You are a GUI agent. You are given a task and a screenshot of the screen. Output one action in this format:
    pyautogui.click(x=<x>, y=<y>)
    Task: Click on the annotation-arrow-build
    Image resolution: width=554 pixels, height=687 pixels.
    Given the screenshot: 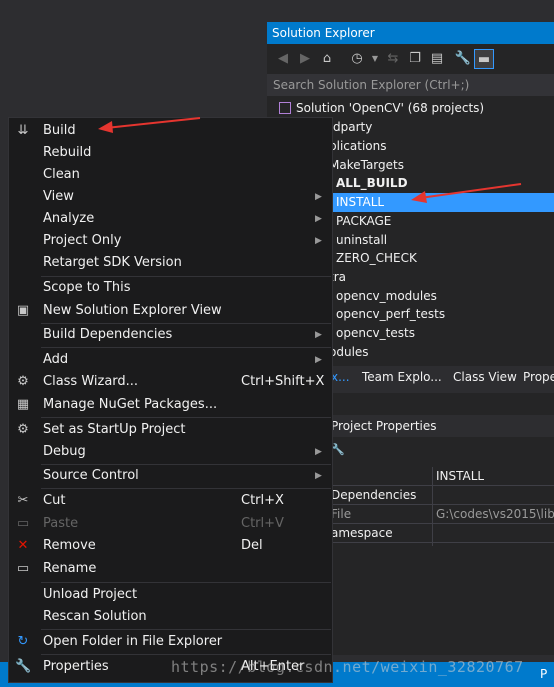 What is the action you would take?
    pyautogui.click(x=149, y=125)
    